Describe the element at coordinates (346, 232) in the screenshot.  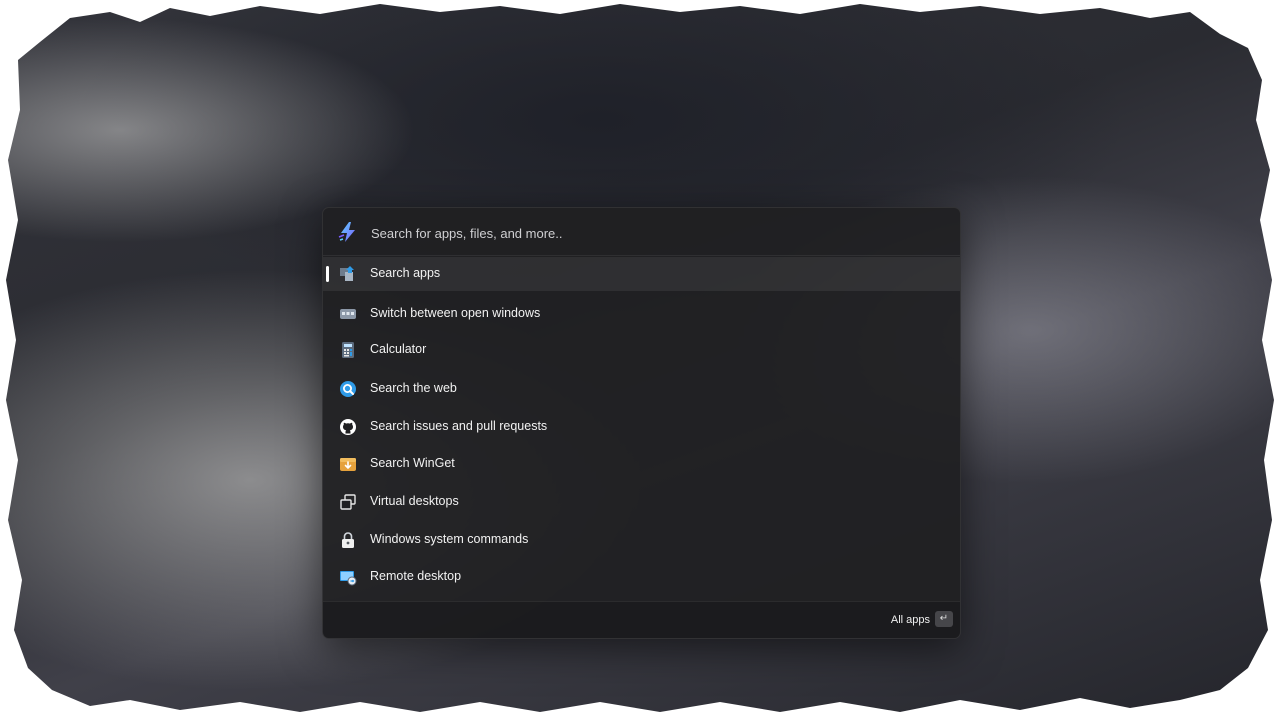
I see `powertoys-run-logo-icon` at that location.